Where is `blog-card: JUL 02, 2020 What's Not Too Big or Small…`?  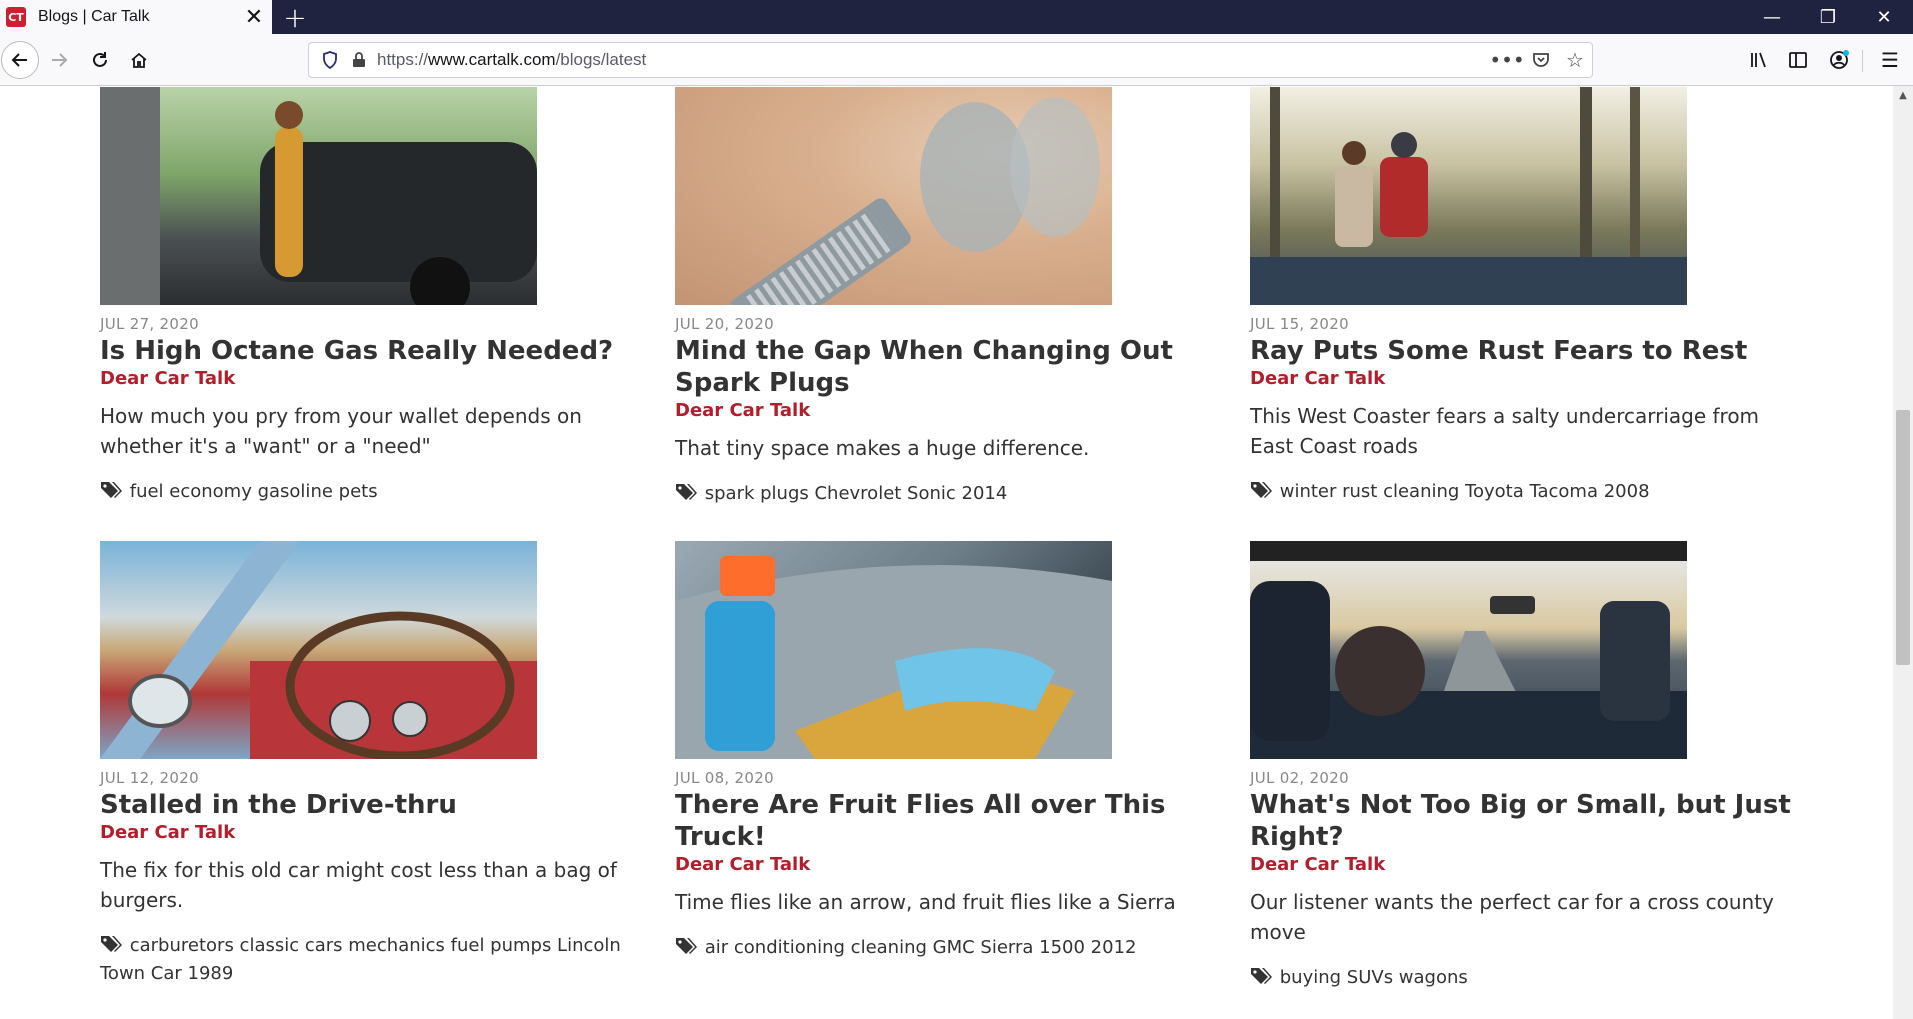
blog-card: JUL 02, 2020 What's Not Too Big or Small… is located at coordinates (1530, 767).